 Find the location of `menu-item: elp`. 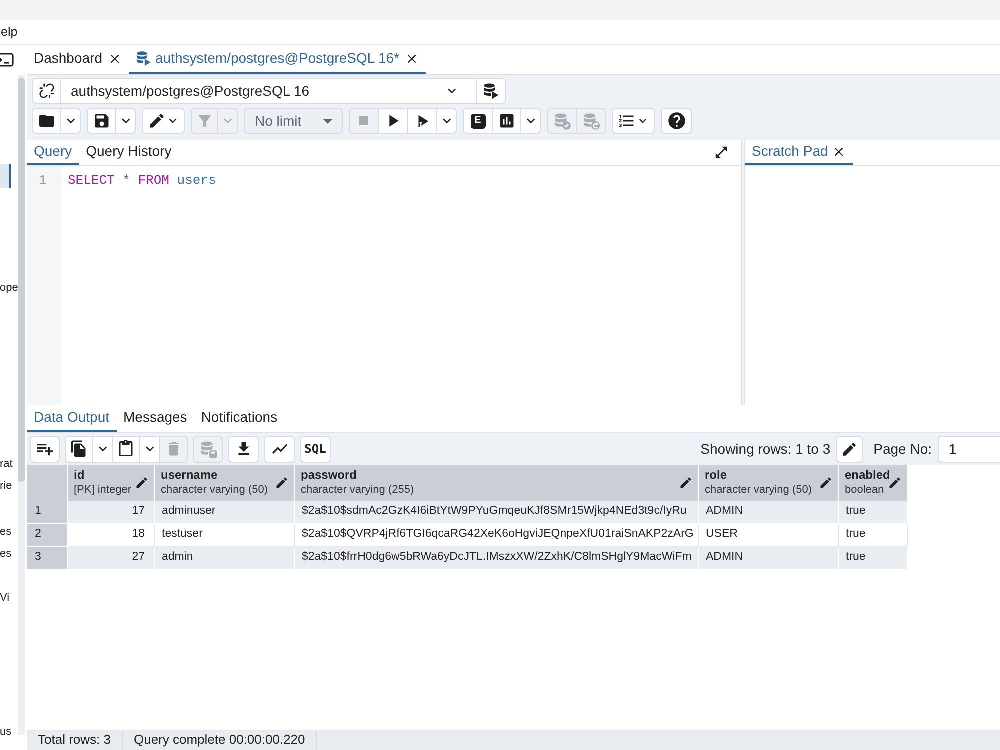

menu-item: elp is located at coordinates (12, 32).